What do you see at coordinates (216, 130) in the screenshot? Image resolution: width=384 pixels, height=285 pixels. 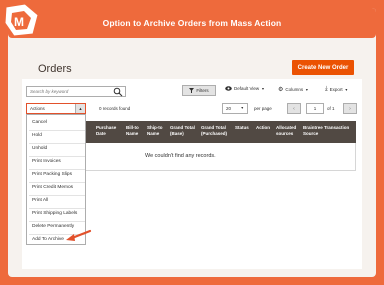 I see `column-header: Grand Total (Purchased)` at bounding box center [216, 130].